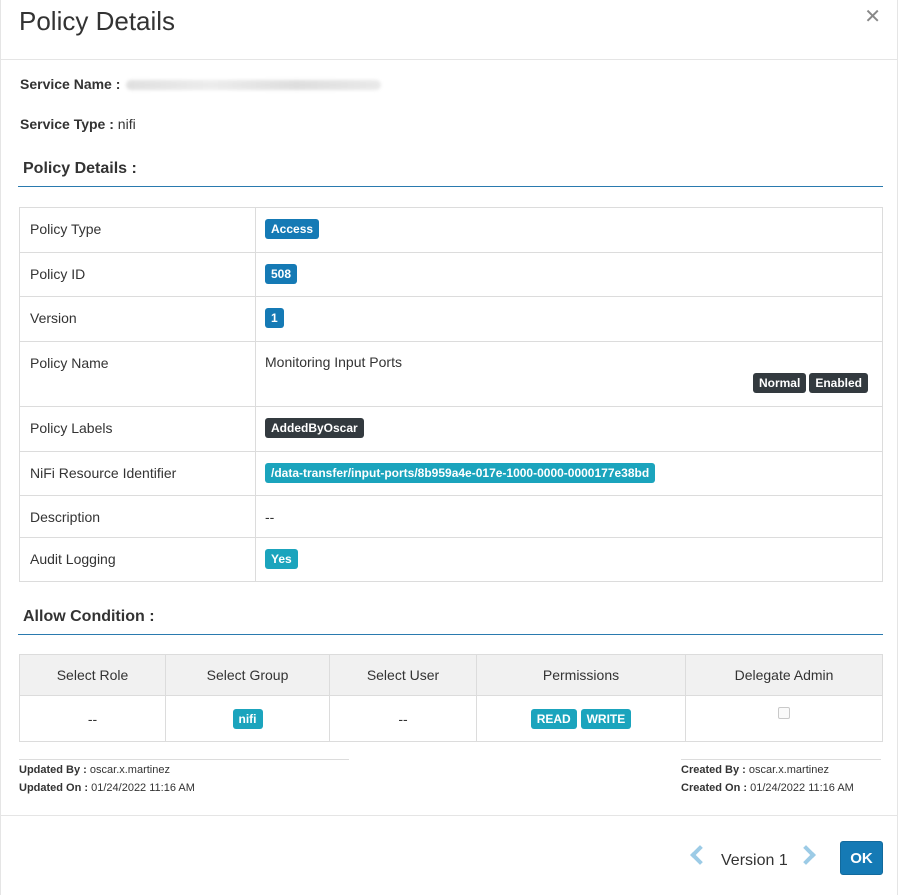 This screenshot has height=895, width=898. I want to click on policy-type-badge: Access, so click(292, 229).